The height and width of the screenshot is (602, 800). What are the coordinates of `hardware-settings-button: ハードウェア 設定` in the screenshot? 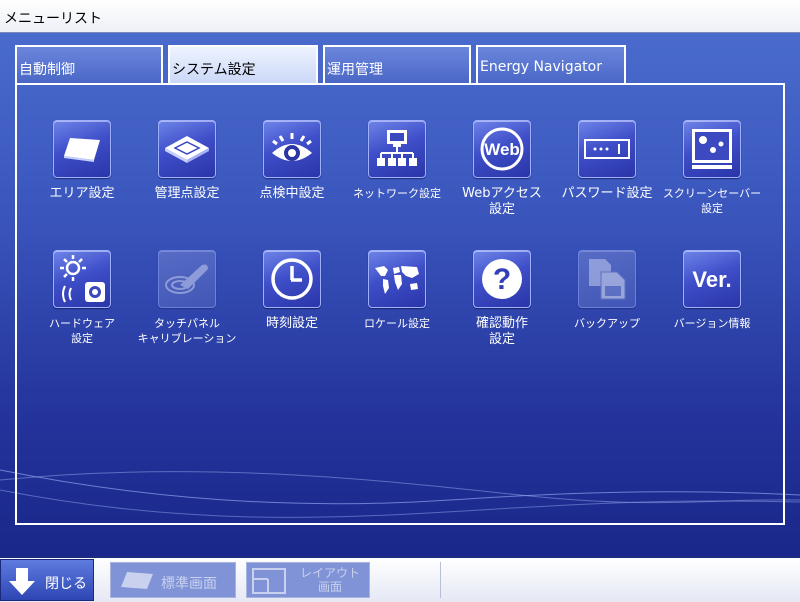 It's located at (82, 298).